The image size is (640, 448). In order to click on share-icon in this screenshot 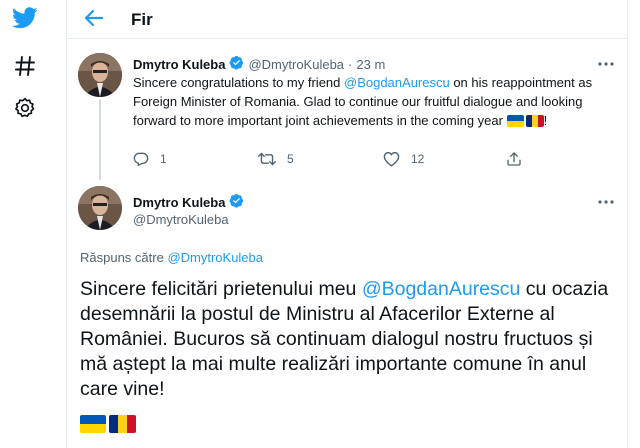, I will do `click(514, 159)`.